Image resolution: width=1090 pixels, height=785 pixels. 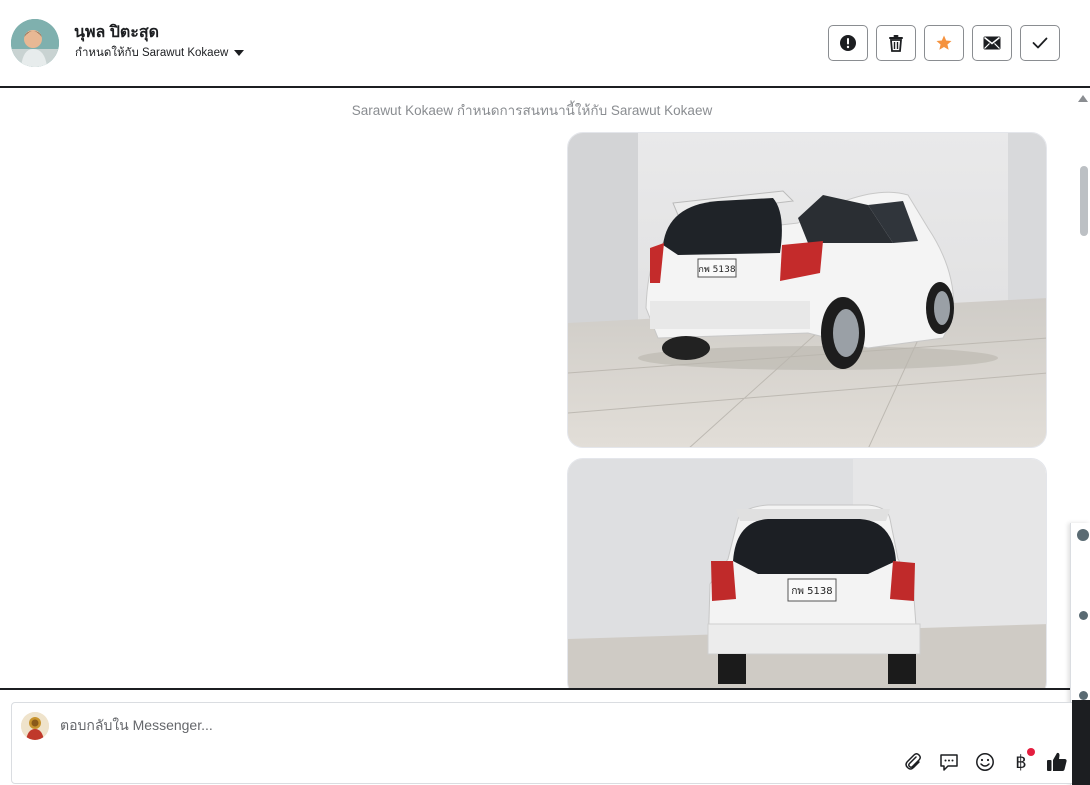 I want to click on emoji-button, so click(x=985, y=762).